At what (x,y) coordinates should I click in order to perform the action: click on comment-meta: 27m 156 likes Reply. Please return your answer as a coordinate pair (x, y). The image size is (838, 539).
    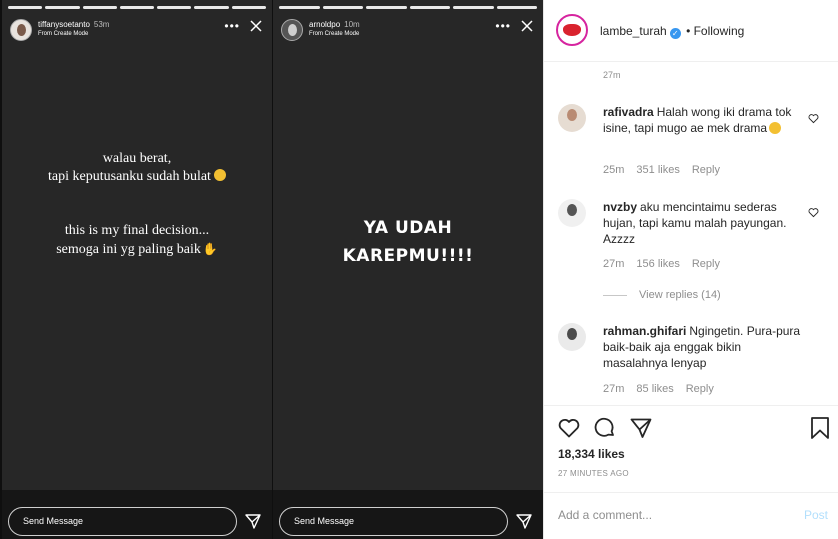
    Looking at the image, I should click on (667, 264).